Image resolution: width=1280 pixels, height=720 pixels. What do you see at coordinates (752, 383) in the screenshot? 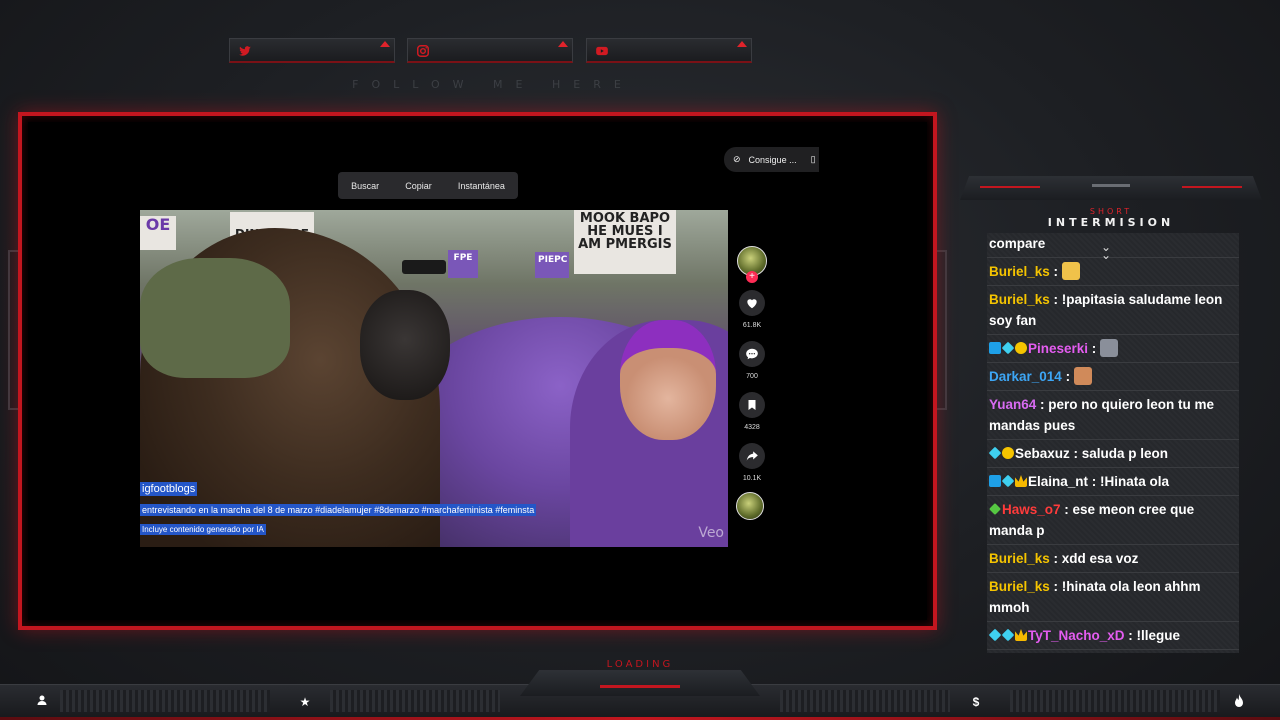
I see `video-action-rail: 61.8K 700 4328 10.1K` at bounding box center [752, 383].